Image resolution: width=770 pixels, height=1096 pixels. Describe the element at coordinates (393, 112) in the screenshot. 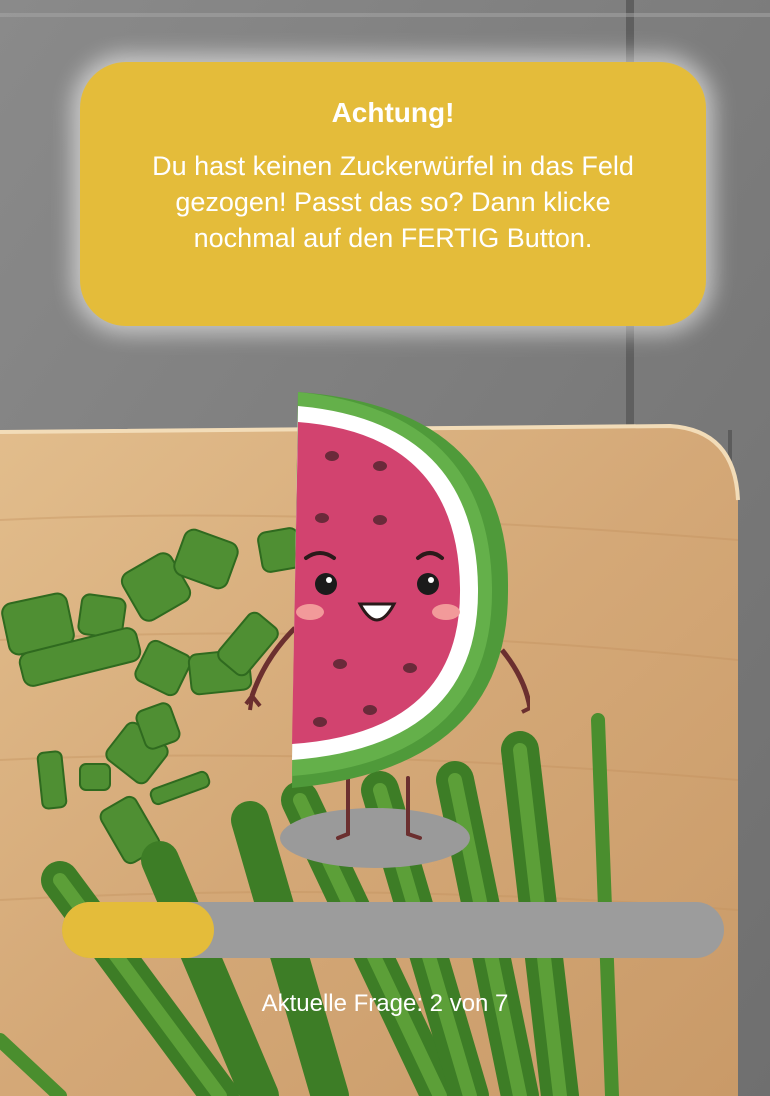

I see `alert-title: Achtung!` at that location.